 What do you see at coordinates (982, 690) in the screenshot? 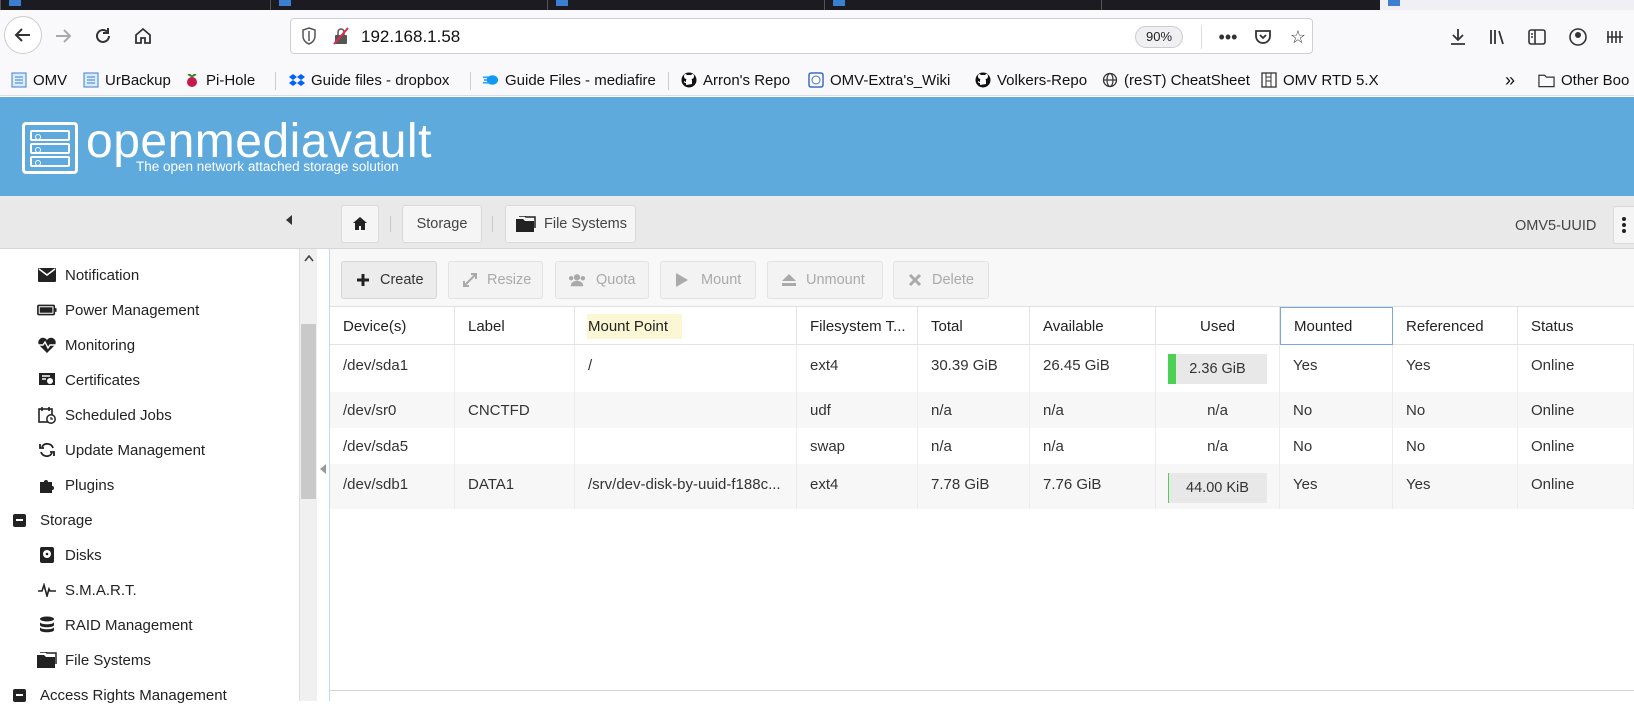
I see `grid-bottom-border` at bounding box center [982, 690].